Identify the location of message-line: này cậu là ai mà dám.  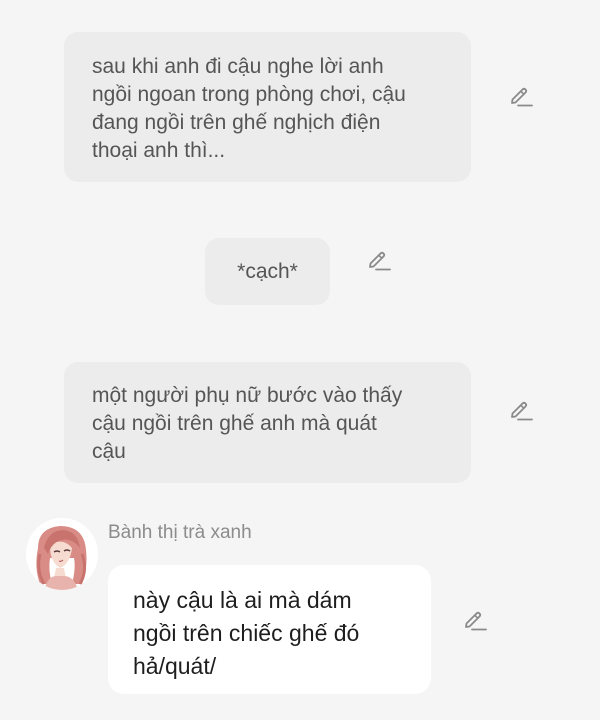
(242, 600).